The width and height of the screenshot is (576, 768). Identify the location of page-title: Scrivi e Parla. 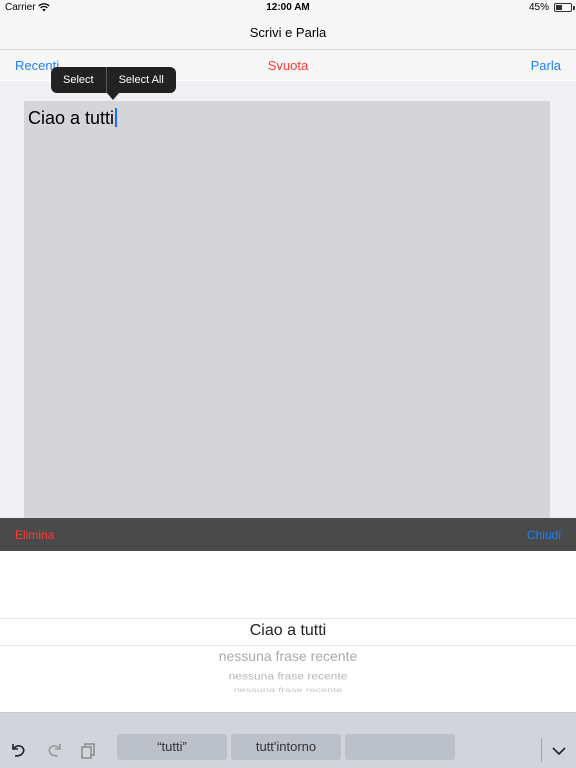
(288, 32).